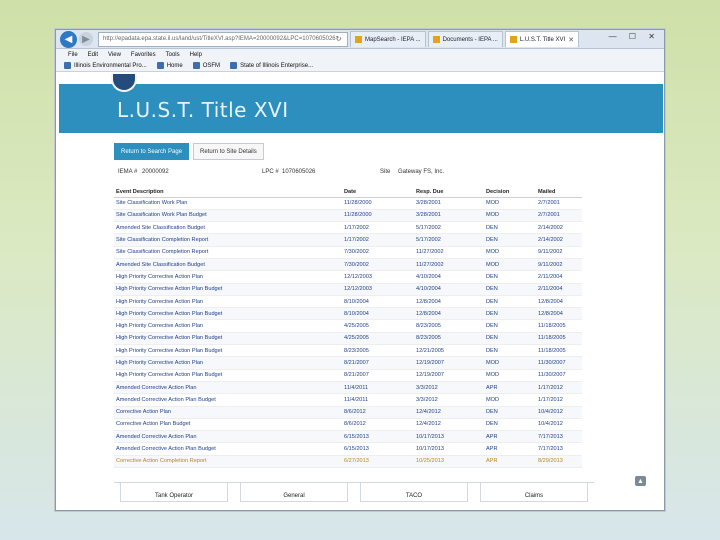 The width and height of the screenshot is (720, 540). I want to click on column-header-event: Event Description, so click(228, 193).